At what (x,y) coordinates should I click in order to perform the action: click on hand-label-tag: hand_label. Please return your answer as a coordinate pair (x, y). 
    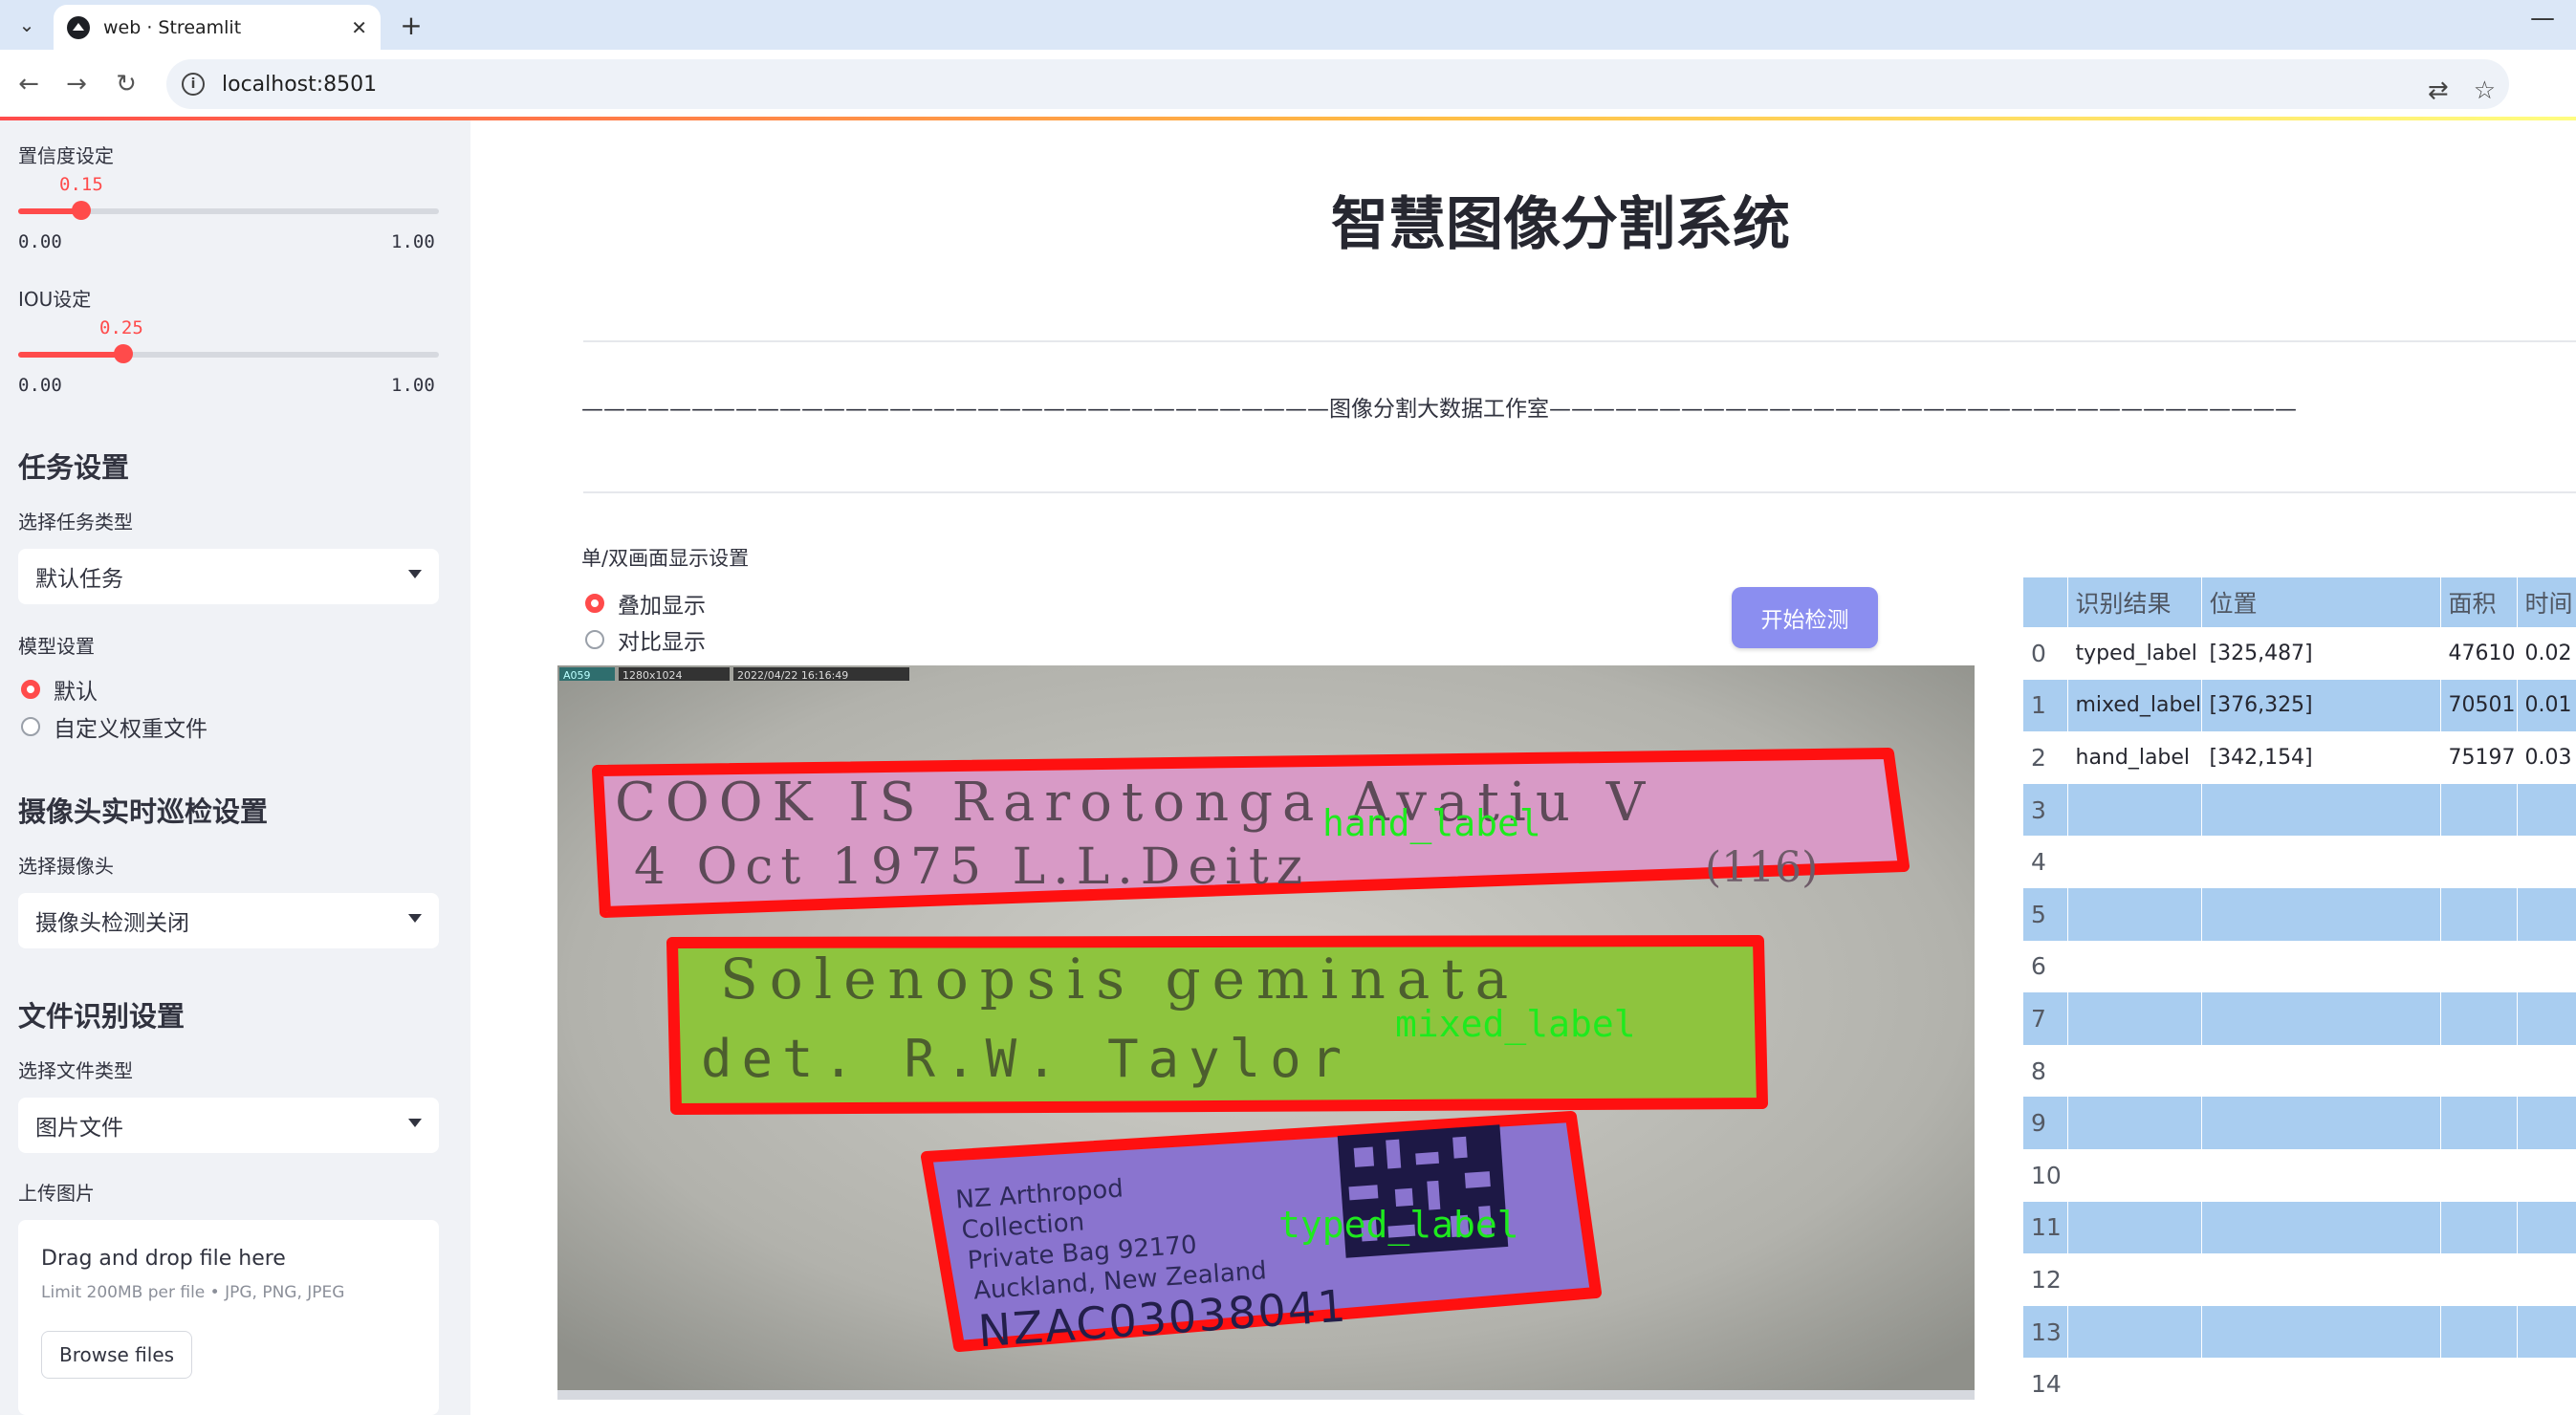
    Looking at the image, I should click on (1431, 823).